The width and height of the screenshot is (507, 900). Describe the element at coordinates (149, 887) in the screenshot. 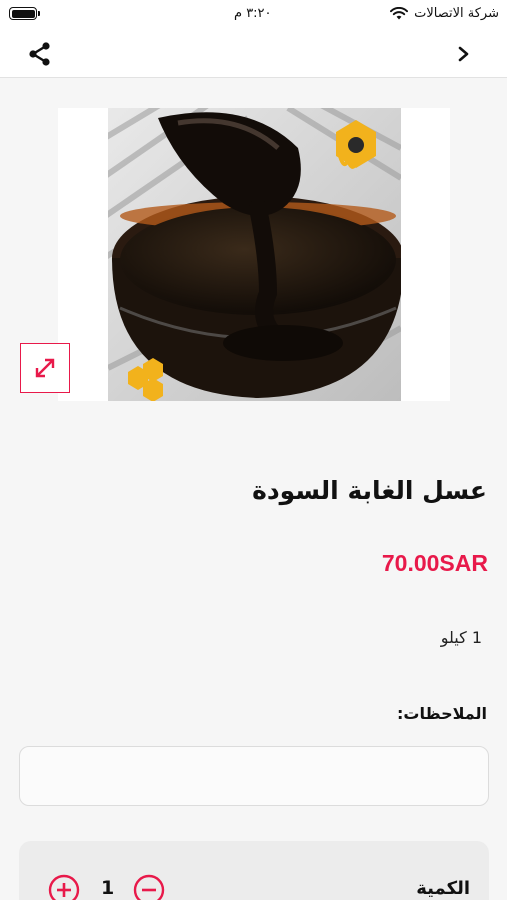

I see `minus-icon` at that location.